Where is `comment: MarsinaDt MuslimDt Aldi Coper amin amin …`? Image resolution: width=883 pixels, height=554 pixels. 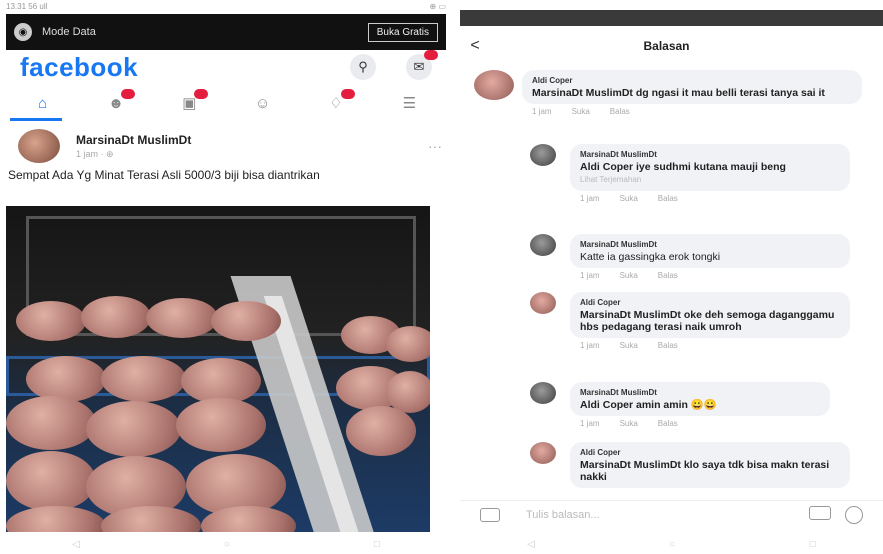
comment: MarsinaDt MuslimDt Aldi Coper amin amin … is located at coordinates (680, 405).